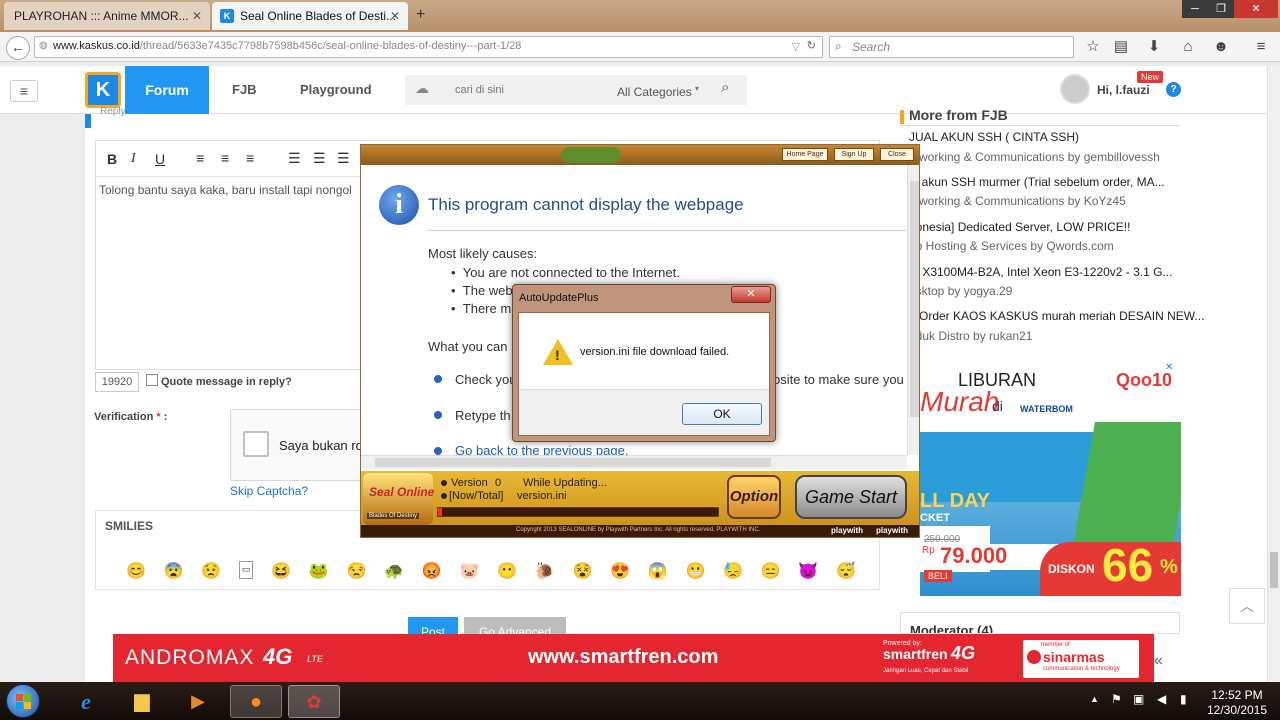 The image size is (1280, 720). Describe the element at coordinates (1237, 710) in the screenshot. I see `clock-date: 12/30/2015` at that location.